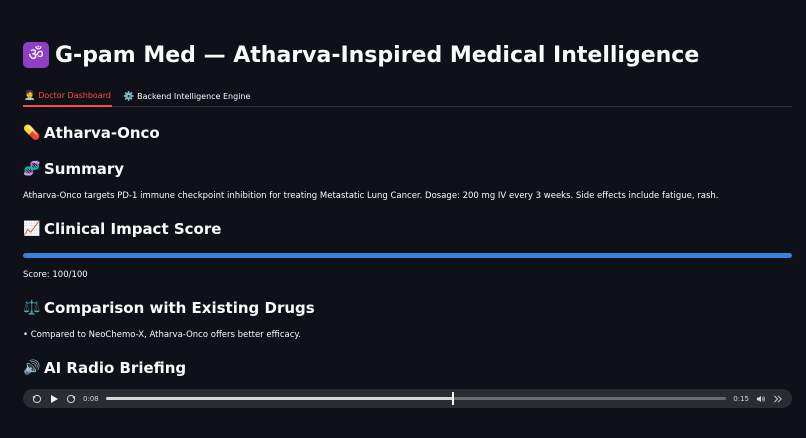 Image resolution: width=806 pixels, height=438 pixels. Describe the element at coordinates (741, 398) in the screenshot. I see `duration-time: 0:15` at that location.